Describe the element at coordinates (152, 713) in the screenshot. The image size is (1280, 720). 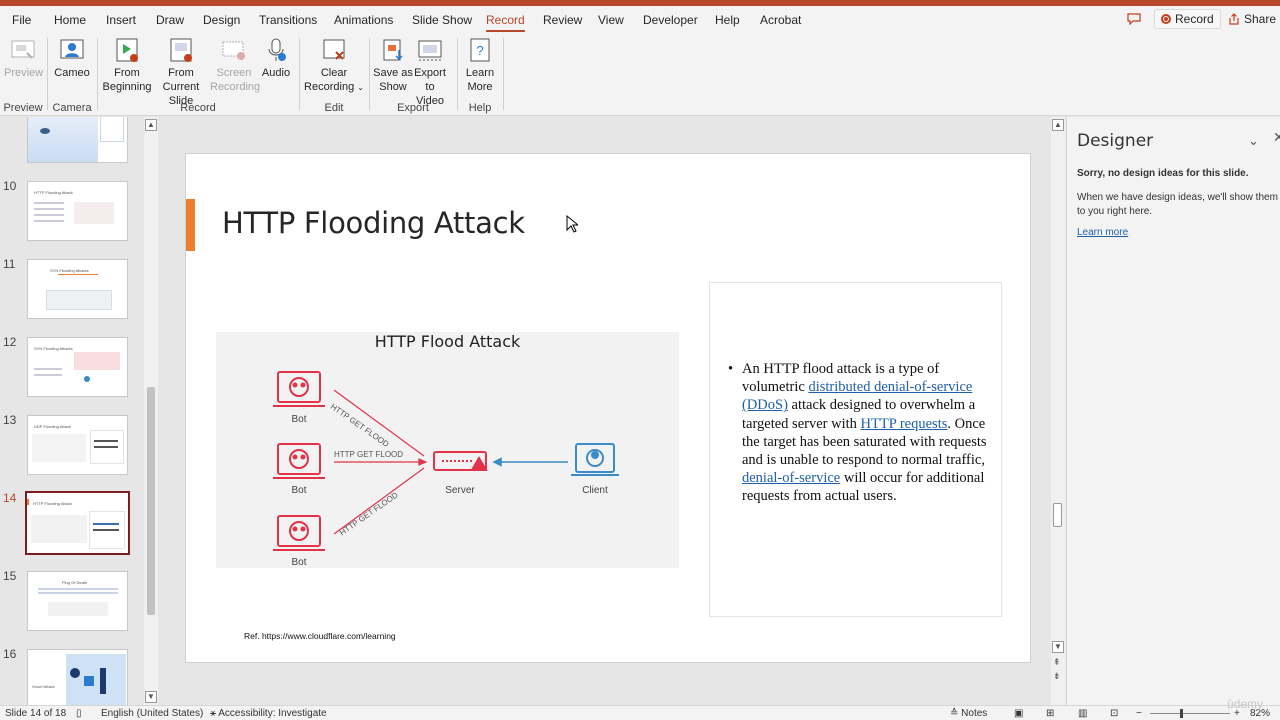
I see `language-status: English (United States)` at that location.